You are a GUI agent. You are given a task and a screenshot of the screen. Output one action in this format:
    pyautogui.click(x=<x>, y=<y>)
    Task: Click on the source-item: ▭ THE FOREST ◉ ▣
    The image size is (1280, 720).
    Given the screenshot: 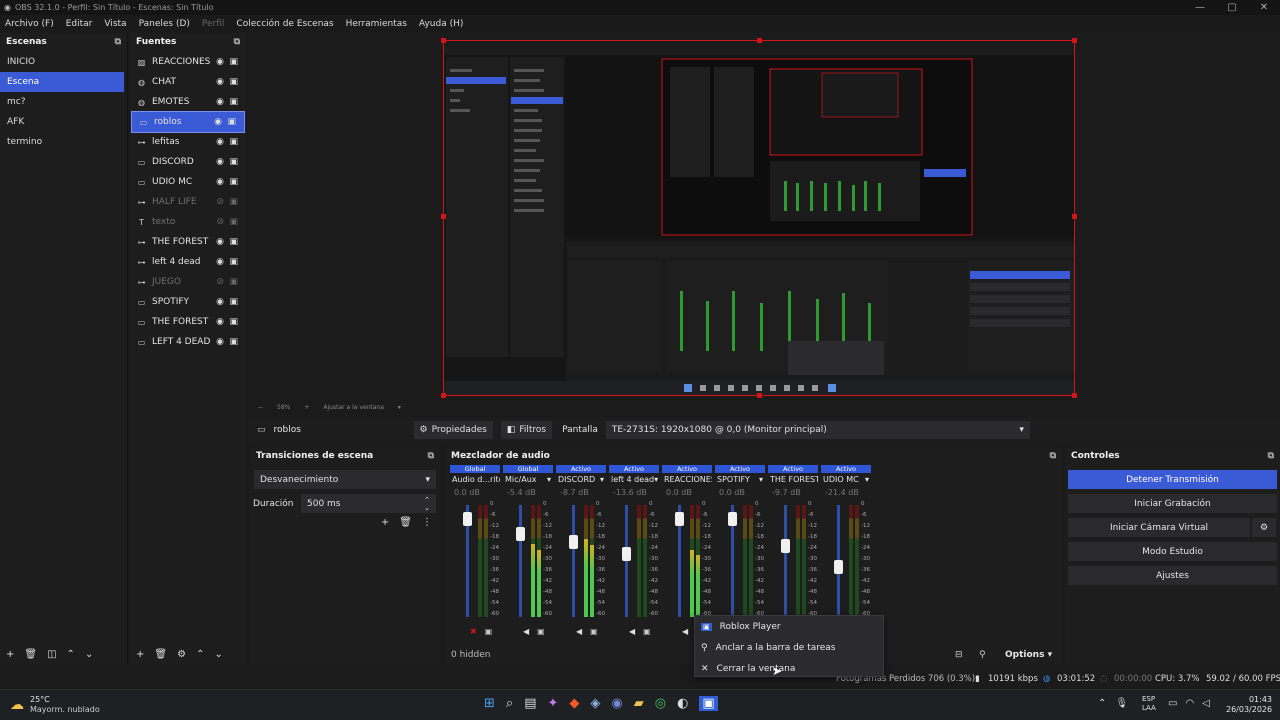 What is the action you would take?
    pyautogui.click(x=188, y=322)
    